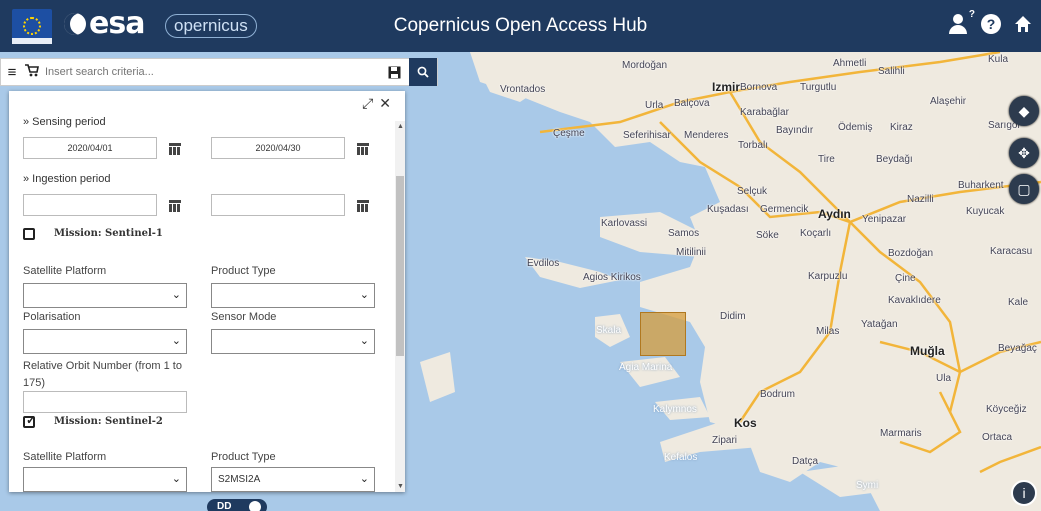  I want to click on map-label-germencik: Germencik, so click(784, 209).